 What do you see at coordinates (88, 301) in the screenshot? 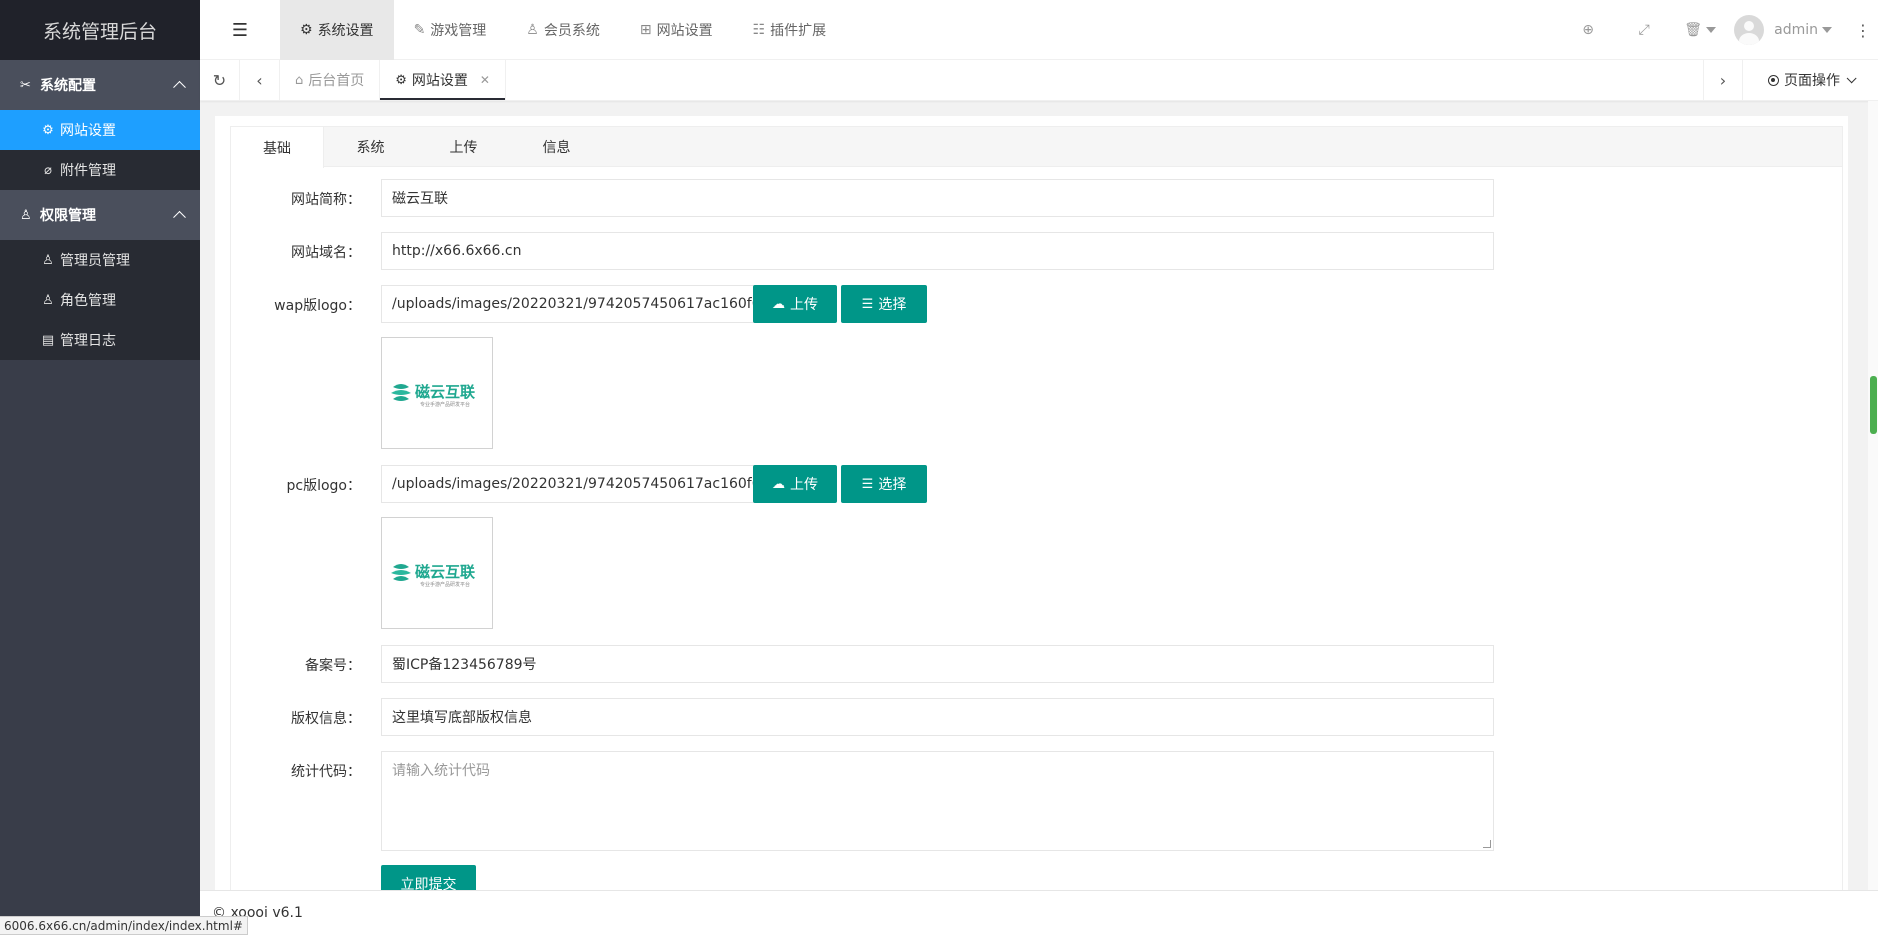
I see `sidebar-item-label: 角色管理` at bounding box center [88, 301].